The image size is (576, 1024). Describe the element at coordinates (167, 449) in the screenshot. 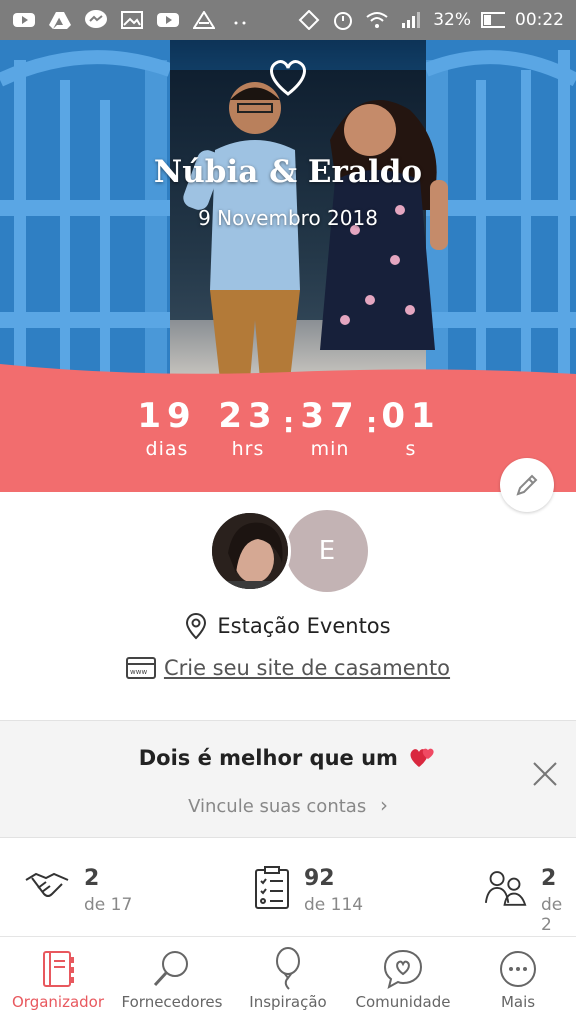

I see `days-label: dias` at that location.